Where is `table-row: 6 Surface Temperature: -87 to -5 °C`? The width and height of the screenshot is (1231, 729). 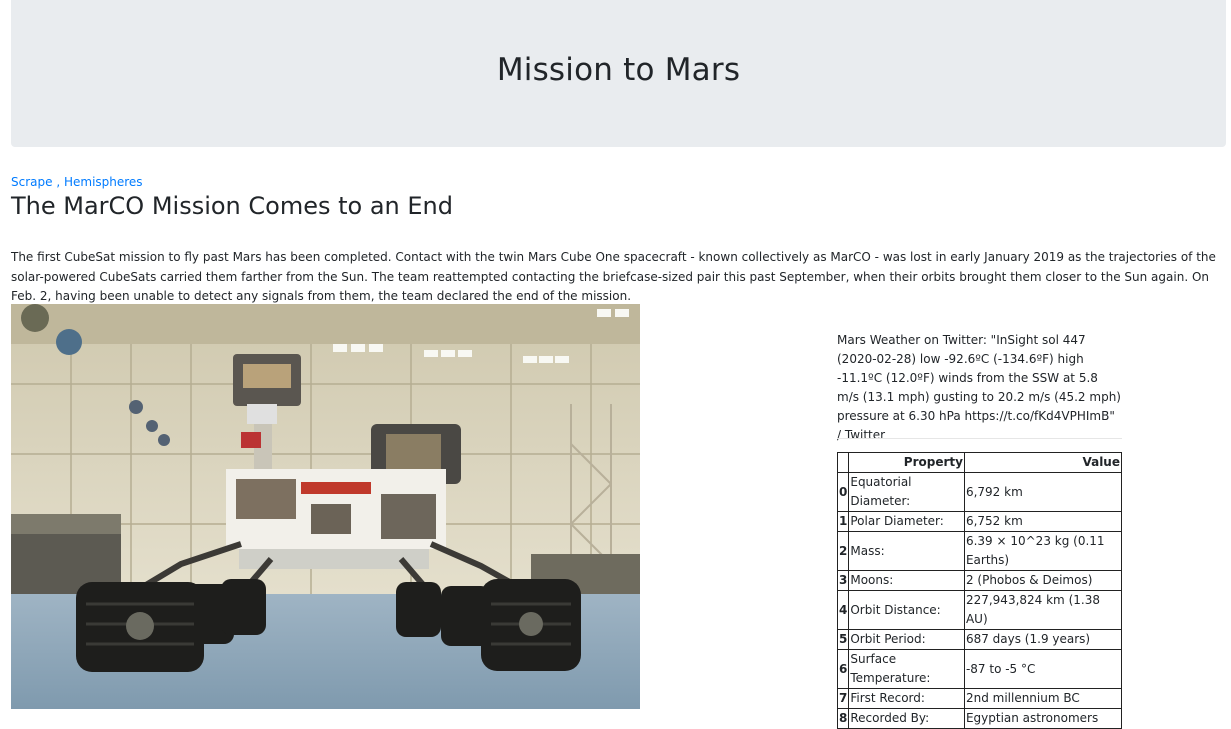 table-row: 6 Surface Temperature: -87 to -5 °C is located at coordinates (979, 669).